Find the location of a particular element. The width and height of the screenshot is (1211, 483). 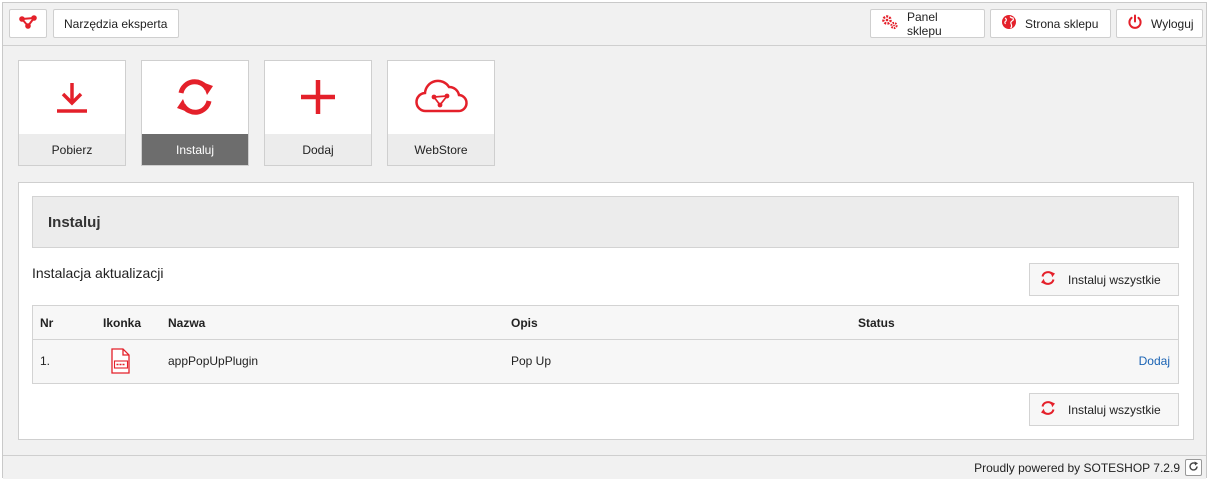

globe-icon is located at coordinates (1013, 23).